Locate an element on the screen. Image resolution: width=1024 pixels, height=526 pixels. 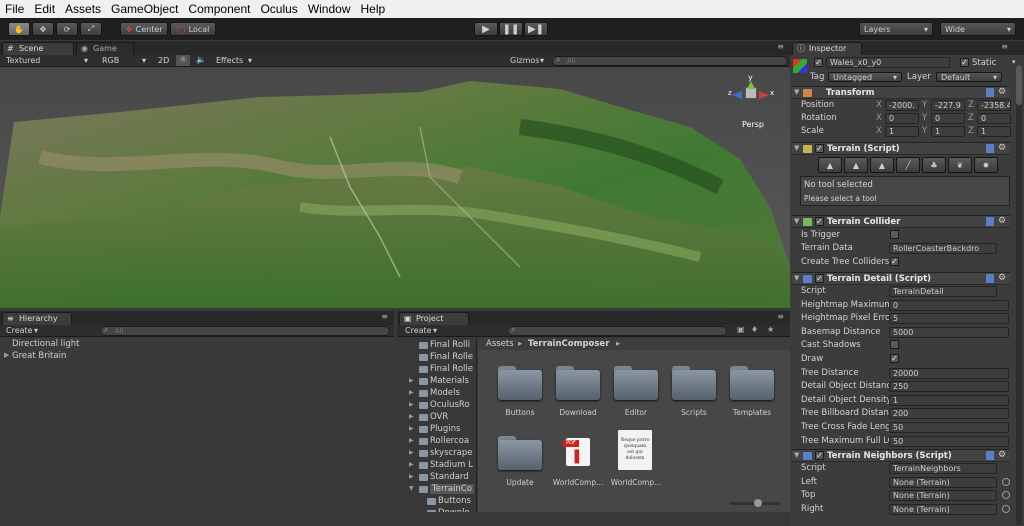
detail-row-field: 5 is located at coordinates (949, 319).